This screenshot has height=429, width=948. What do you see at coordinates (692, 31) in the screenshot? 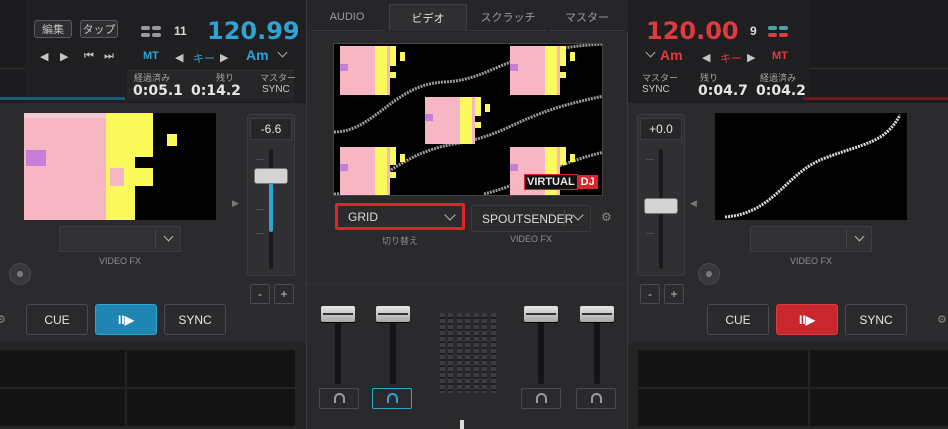
I see `right-bpm: 120.00` at bounding box center [692, 31].